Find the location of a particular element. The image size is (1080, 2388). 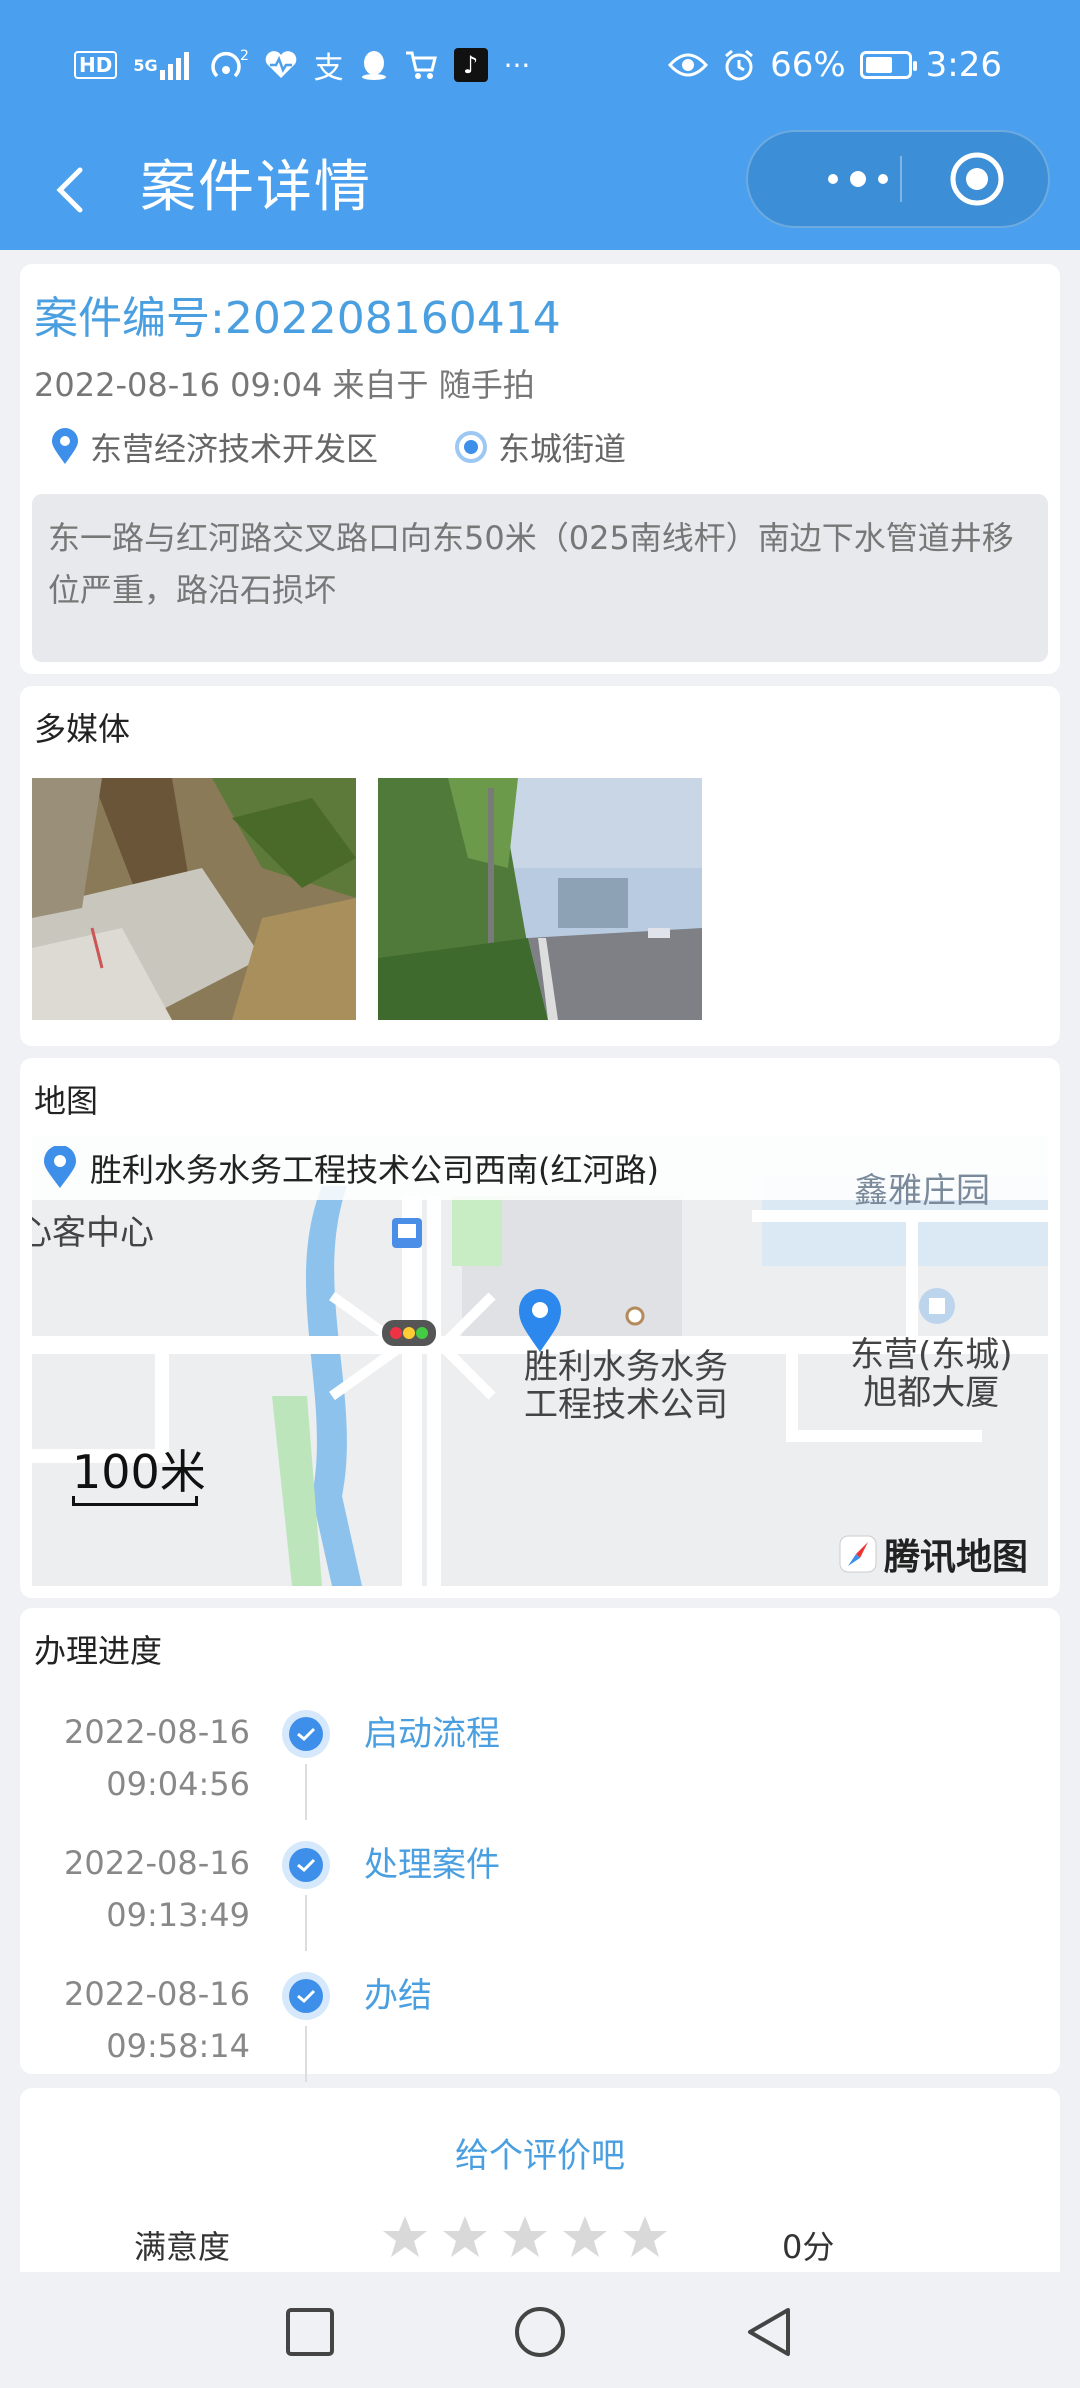

step-label: 处理案件 is located at coordinates (432, 1865).